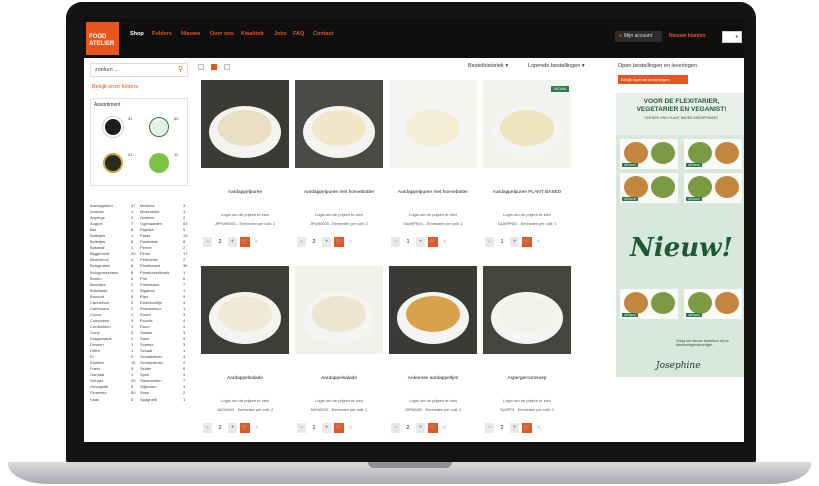 This screenshot has height=486, width=819. Describe the element at coordinates (214, 67) in the screenshot. I see `grid-view-icon` at that location.